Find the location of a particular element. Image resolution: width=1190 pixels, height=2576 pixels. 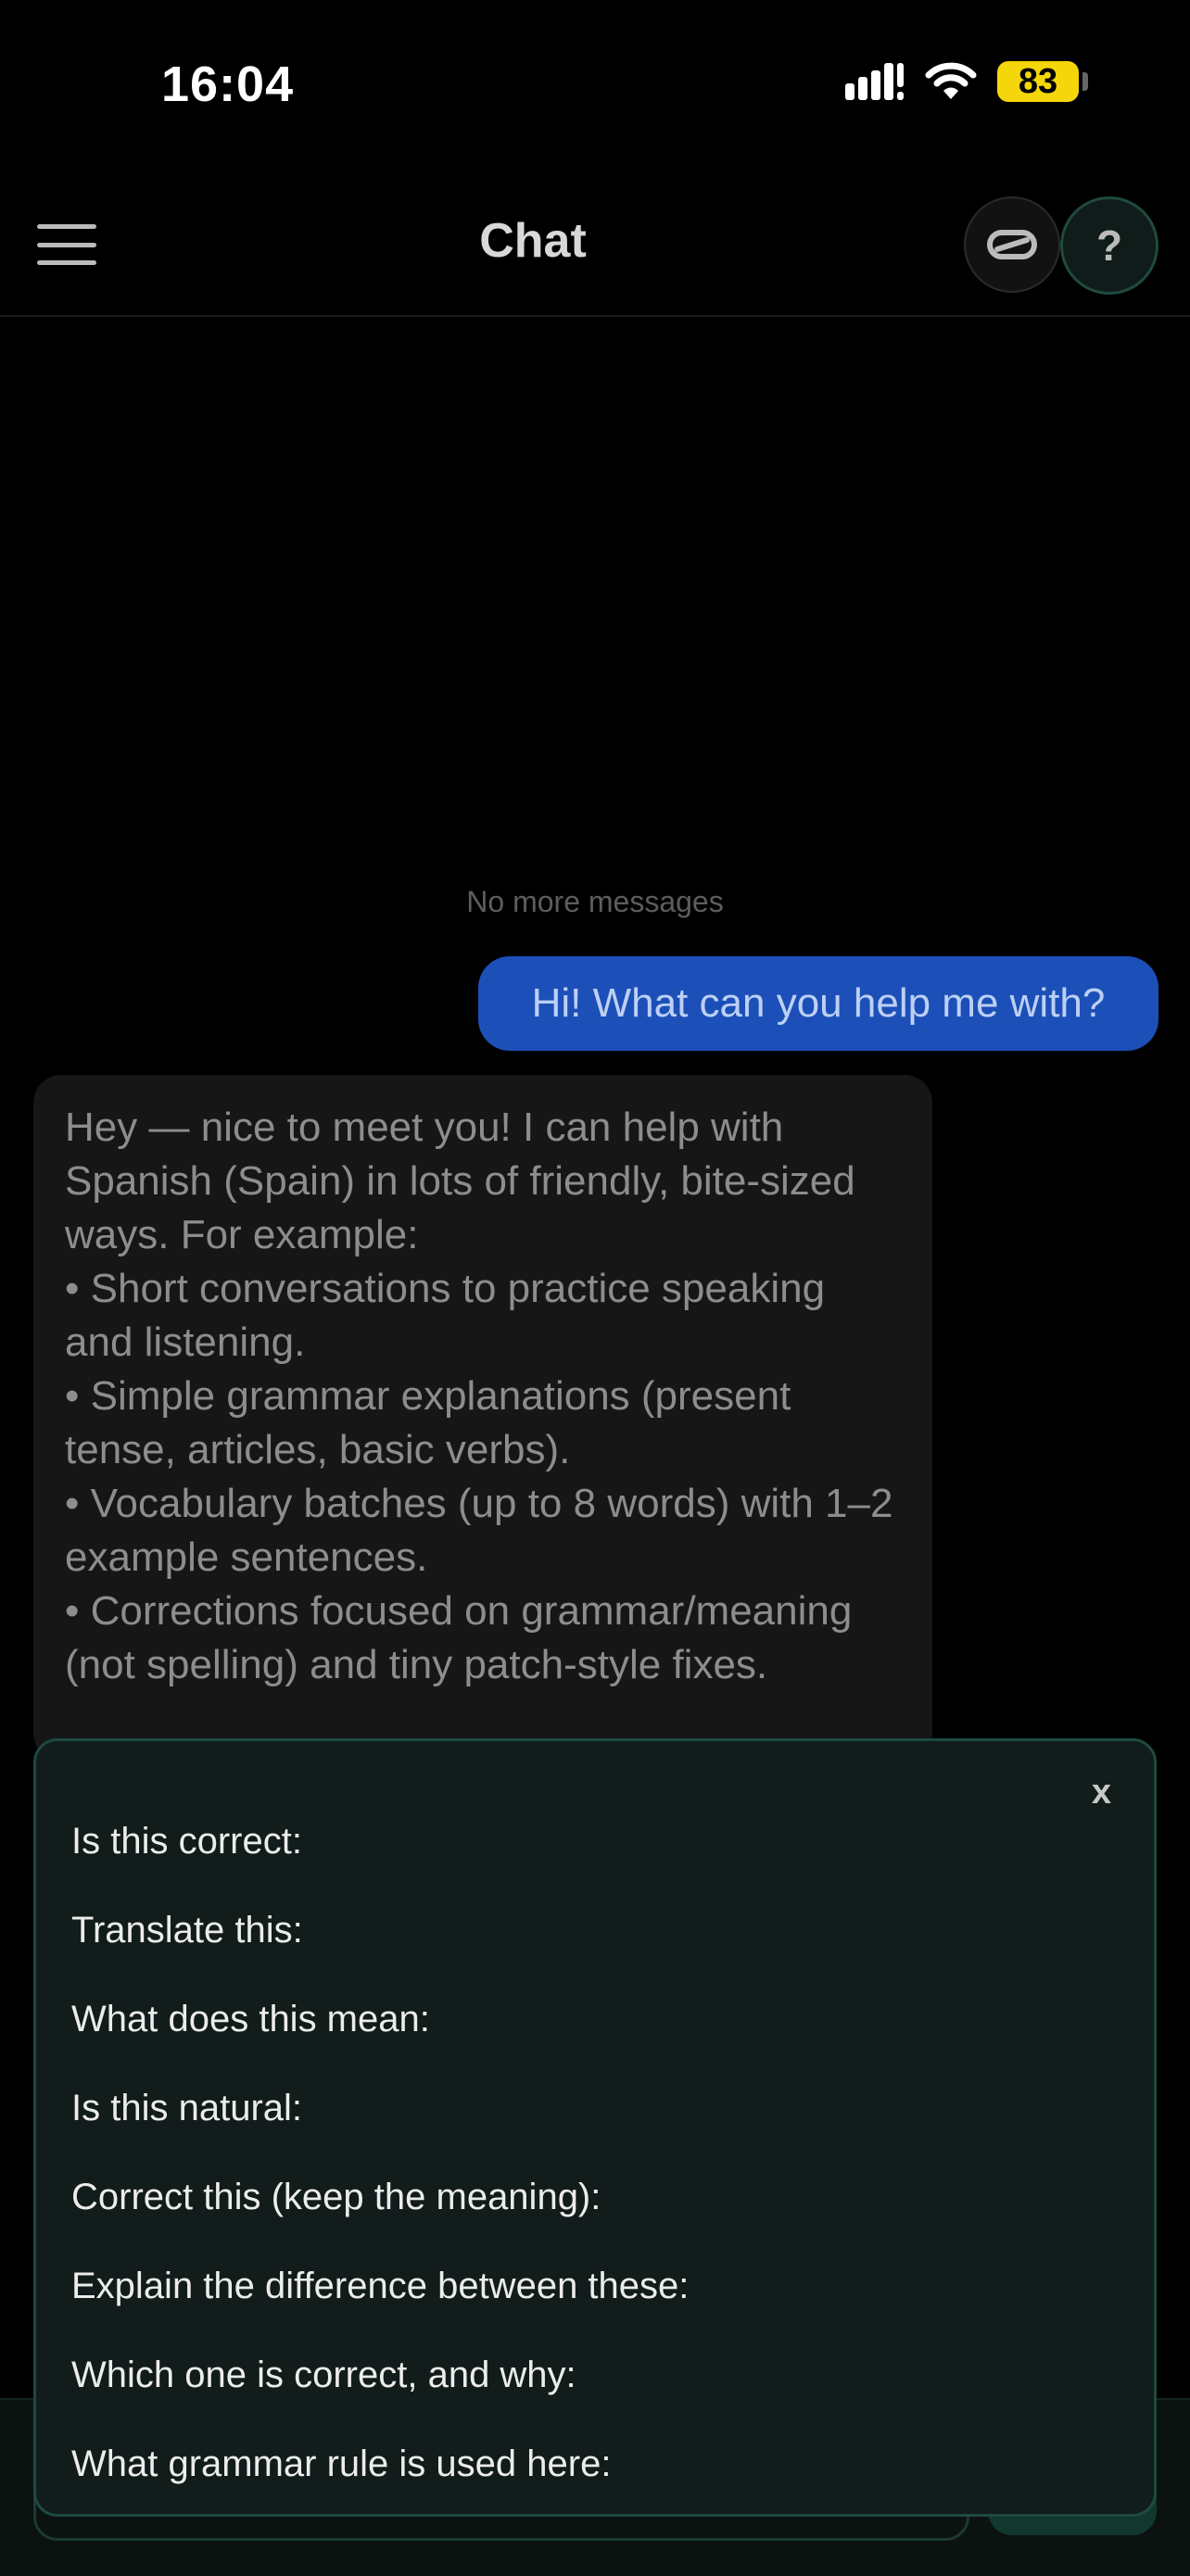

help-button: ? is located at coordinates (1109, 245).